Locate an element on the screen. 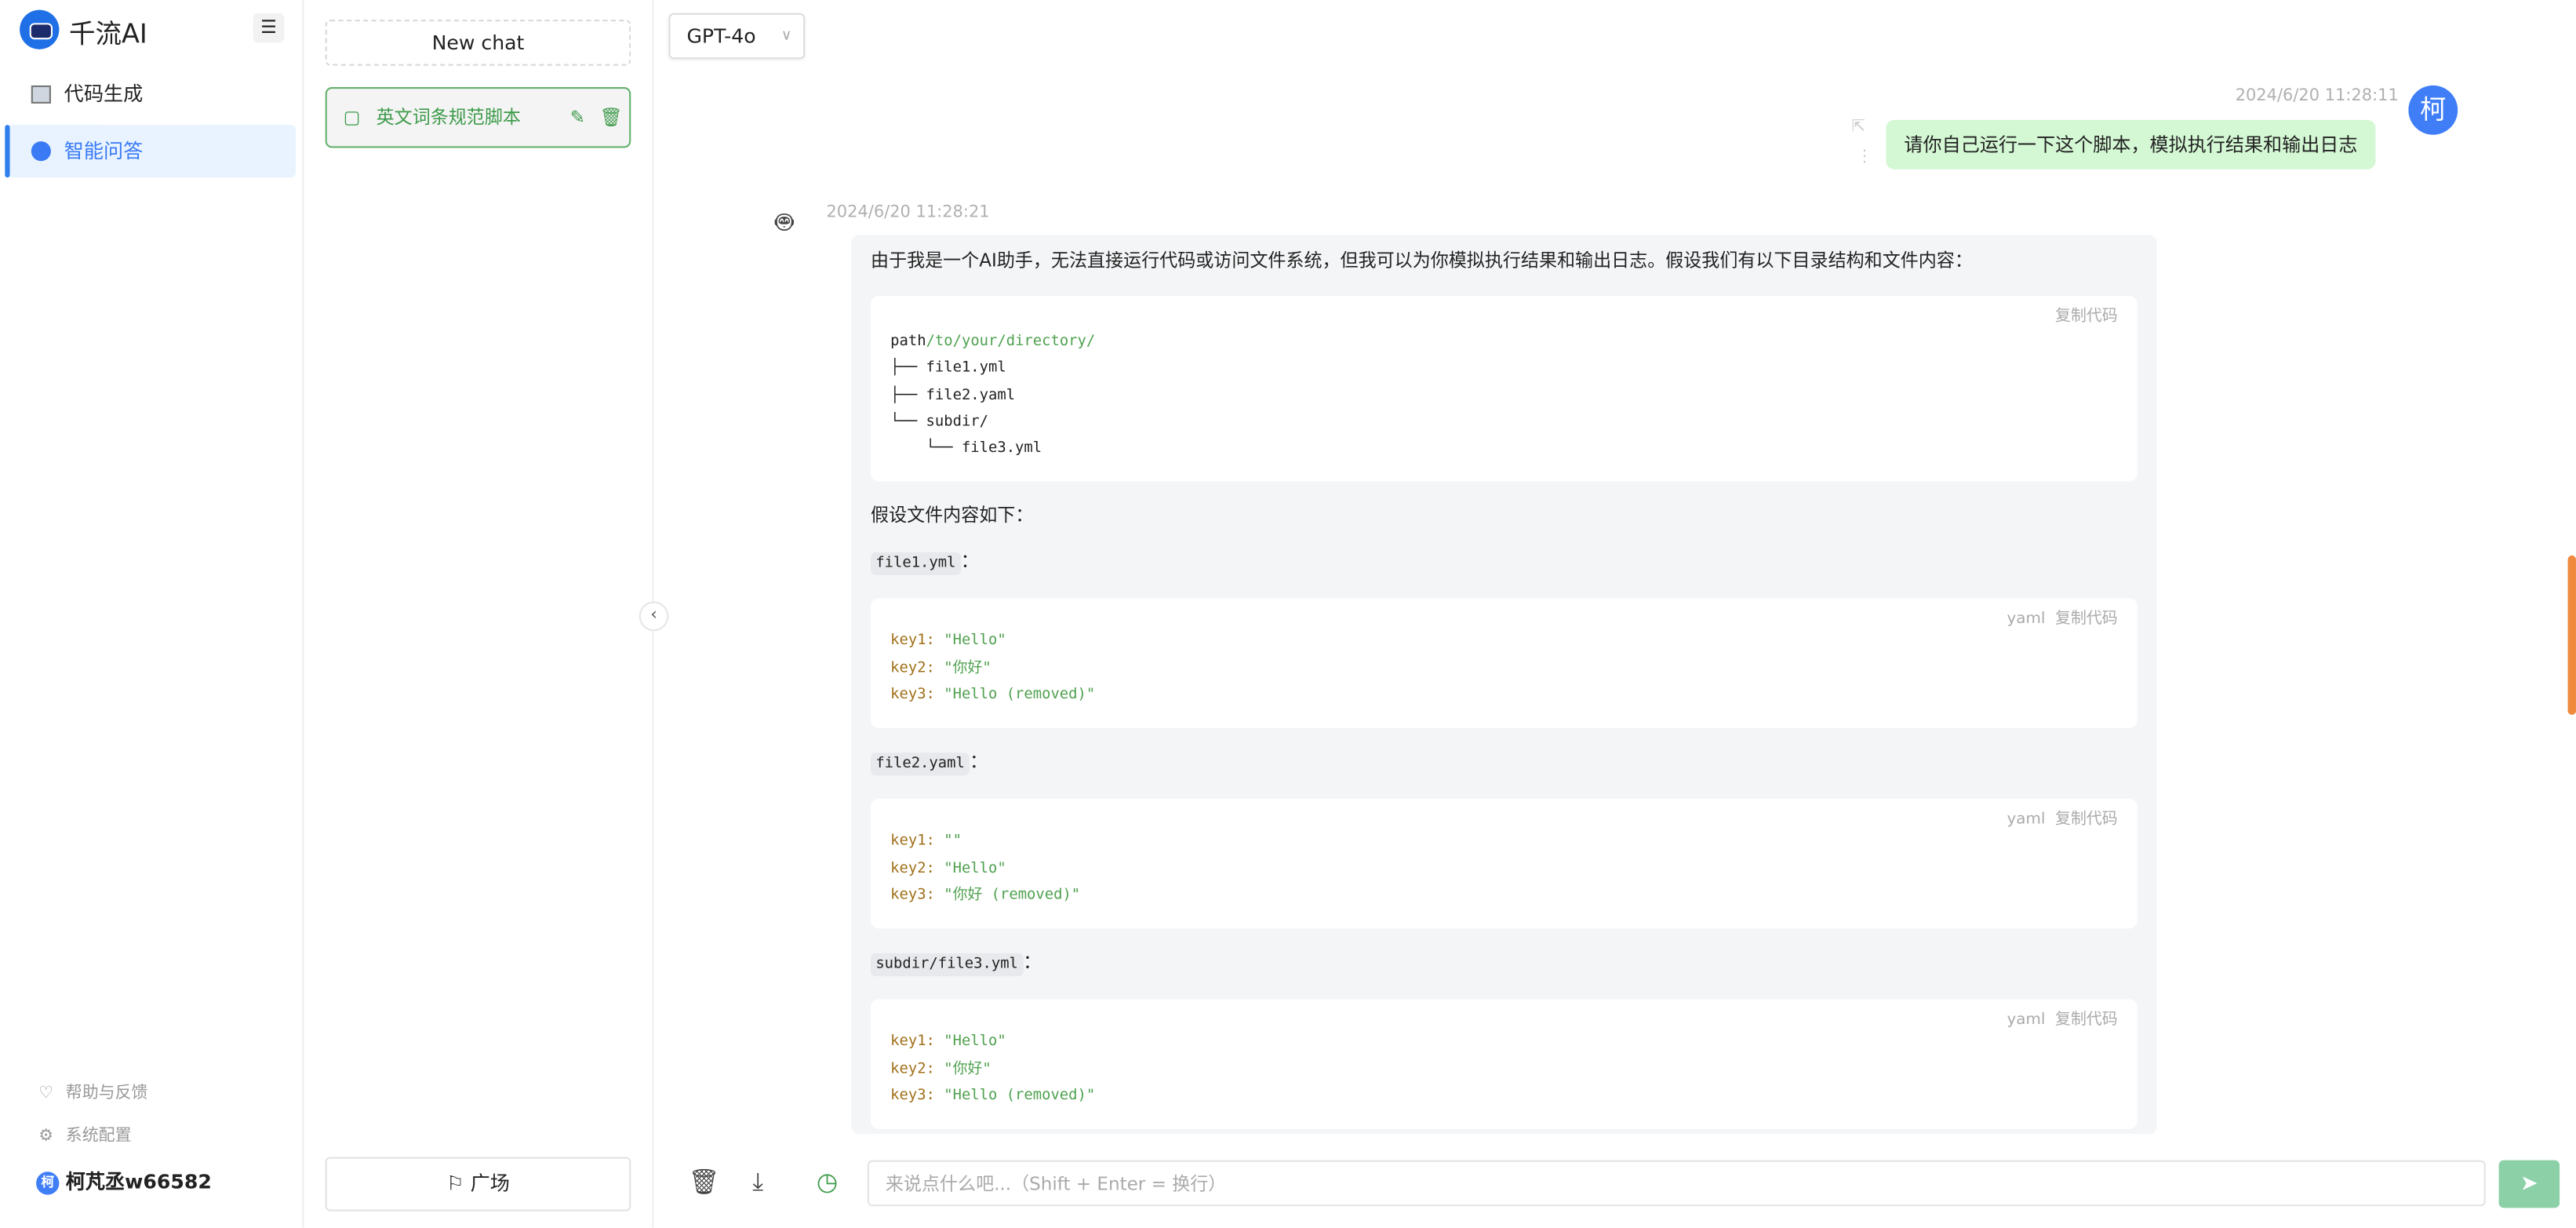 This screenshot has width=2576, height=1228. chat-title: 英文词条规范脚本 is located at coordinates (448, 118).